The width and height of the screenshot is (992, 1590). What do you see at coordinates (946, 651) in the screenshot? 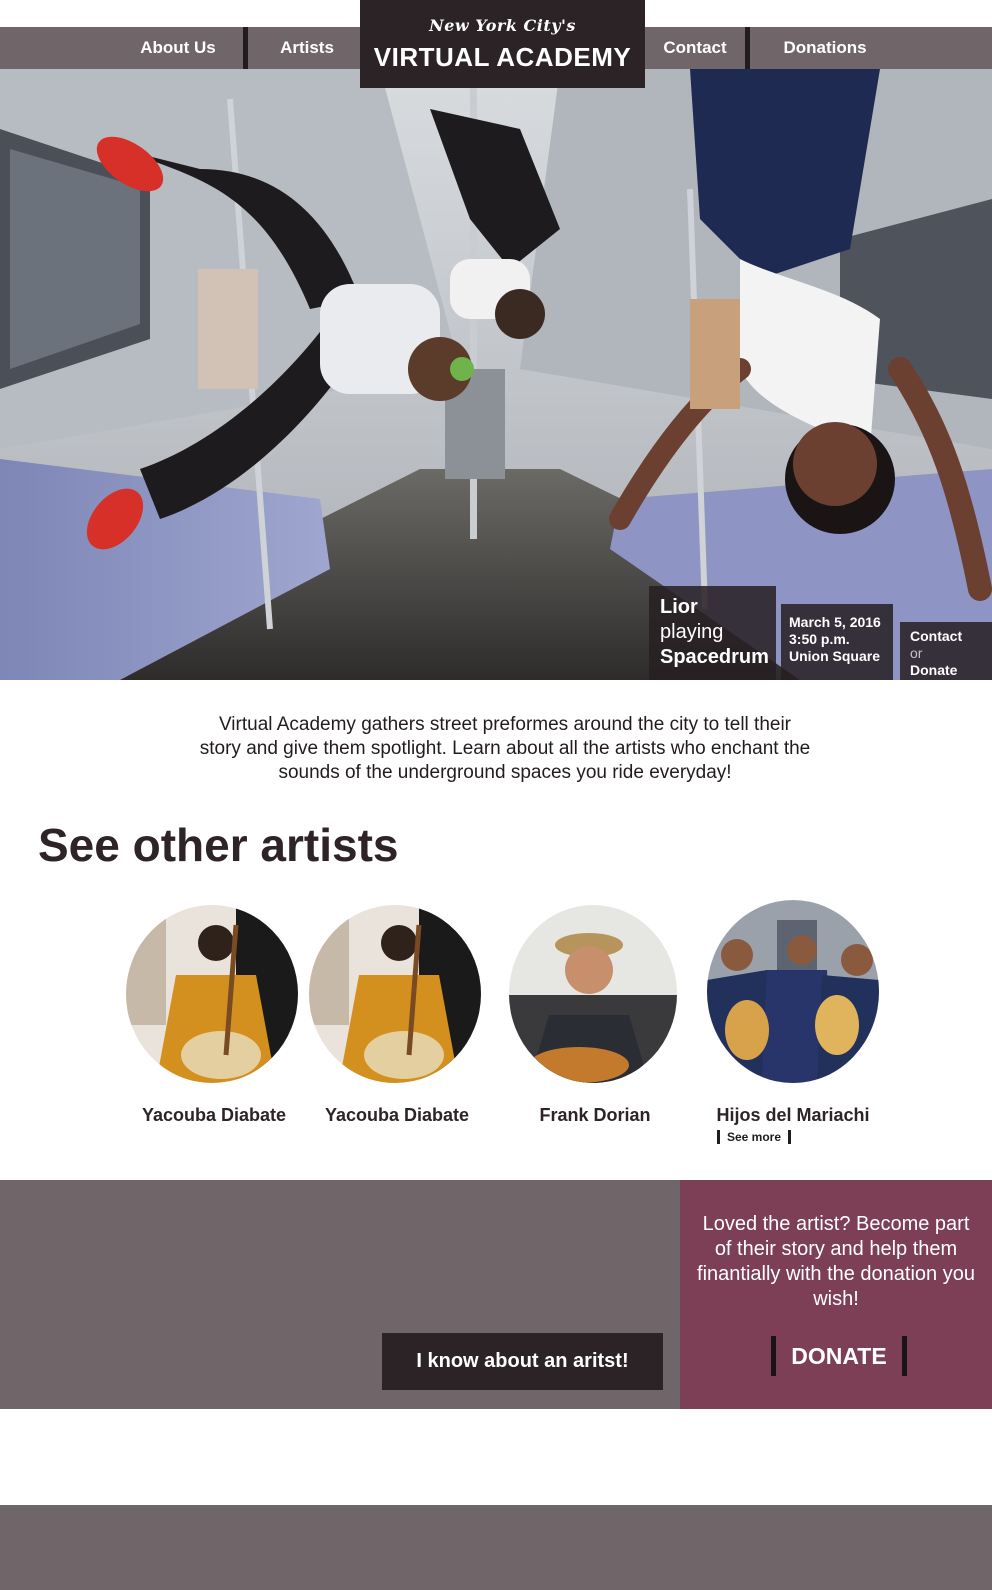
I see `contact-donate-box: Contact or Donate` at bounding box center [946, 651].